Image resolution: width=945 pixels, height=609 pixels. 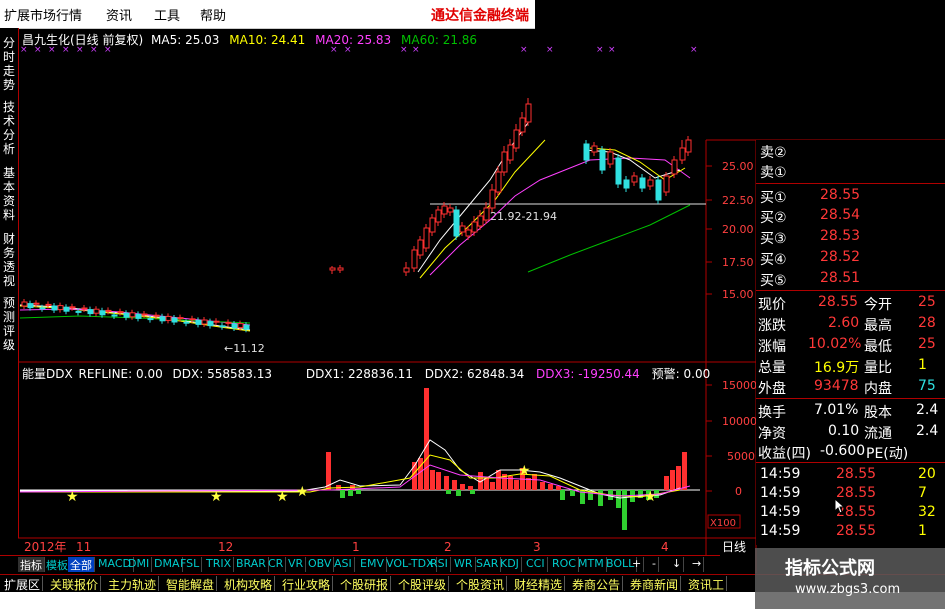 I want to click on bottom-tab: 个股资讯, so click(x=481, y=584).